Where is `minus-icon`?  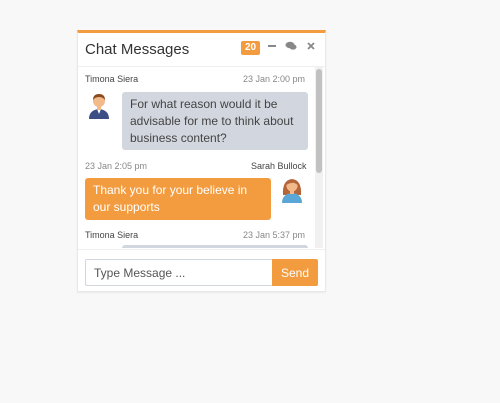 minus-icon is located at coordinates (272, 47).